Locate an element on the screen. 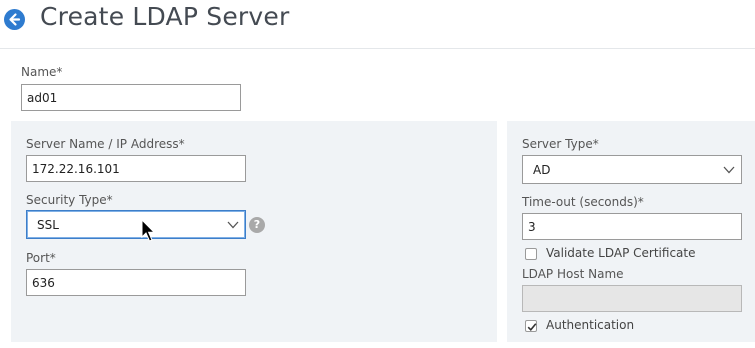 The height and width of the screenshot is (348, 755). back-button is located at coordinates (14, 19).